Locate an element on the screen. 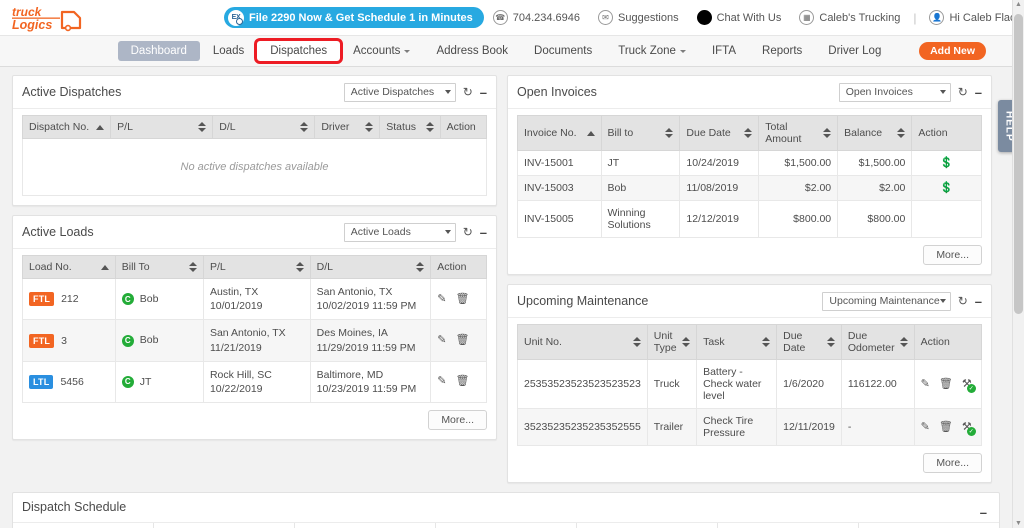  column-label: Driver is located at coordinates (335, 127).